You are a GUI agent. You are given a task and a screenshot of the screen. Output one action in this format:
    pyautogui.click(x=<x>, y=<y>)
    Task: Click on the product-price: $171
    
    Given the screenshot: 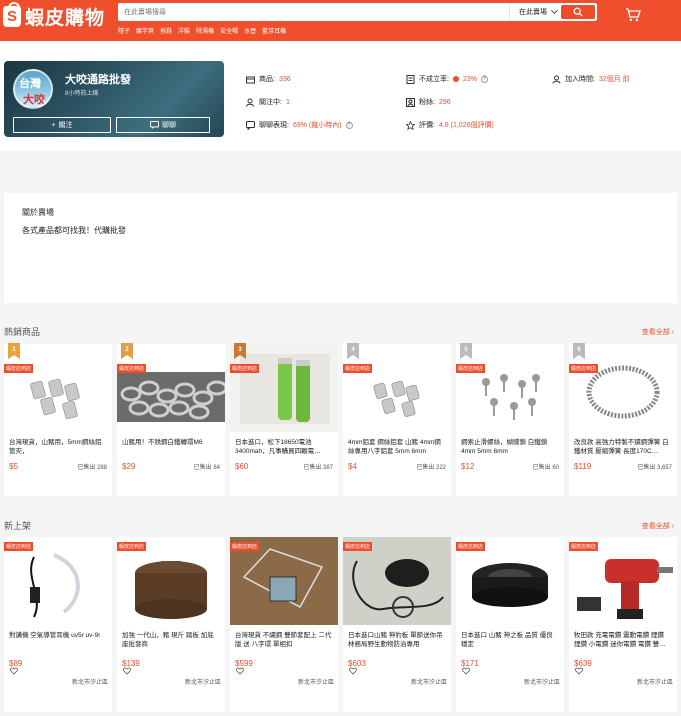 What is the action you would take?
    pyautogui.click(x=470, y=663)
    